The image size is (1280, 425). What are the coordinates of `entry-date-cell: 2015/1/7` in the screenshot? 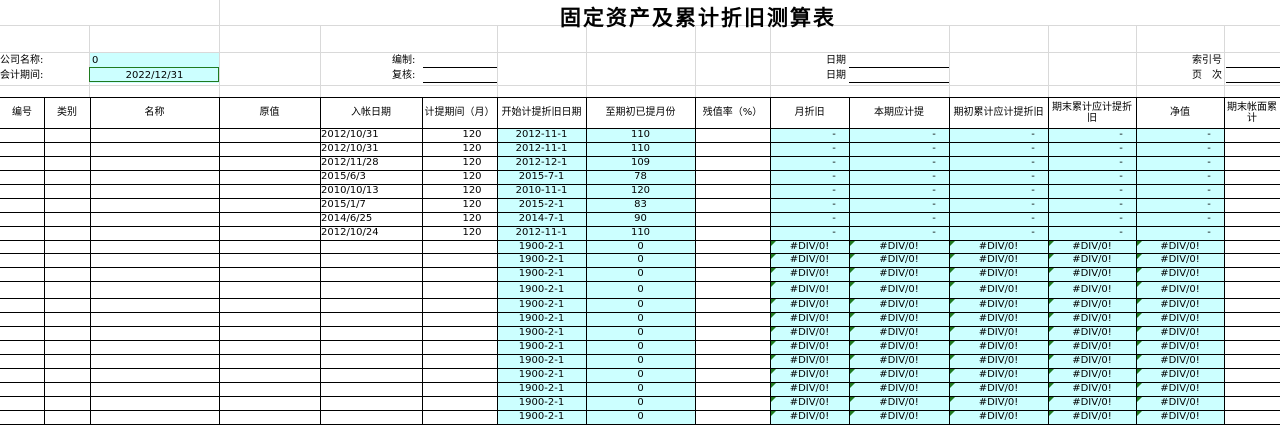 It's located at (371, 205).